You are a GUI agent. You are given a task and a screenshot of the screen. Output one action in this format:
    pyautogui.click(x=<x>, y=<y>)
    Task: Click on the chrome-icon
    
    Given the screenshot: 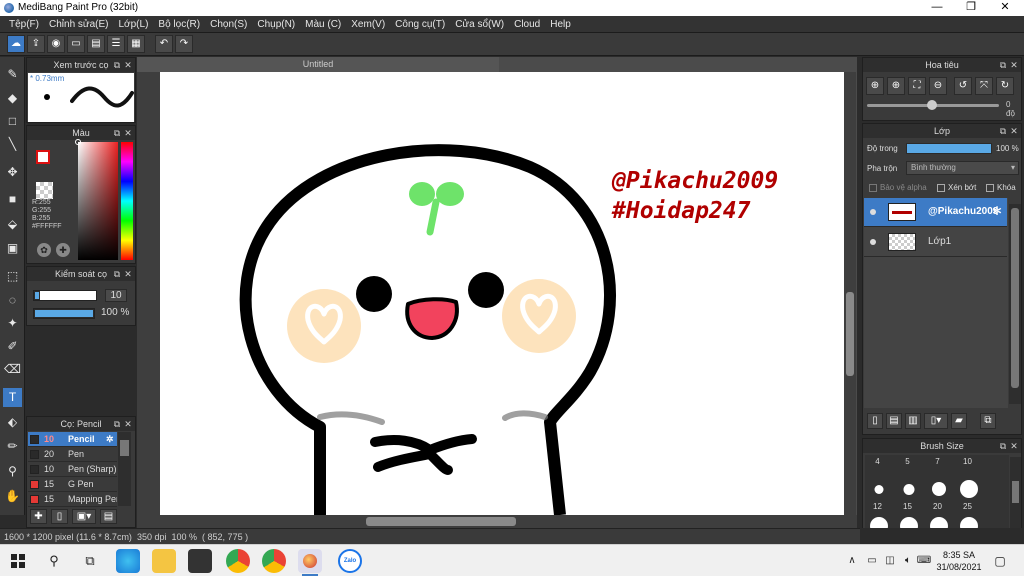 What is the action you would take?
    pyautogui.click(x=238, y=561)
    